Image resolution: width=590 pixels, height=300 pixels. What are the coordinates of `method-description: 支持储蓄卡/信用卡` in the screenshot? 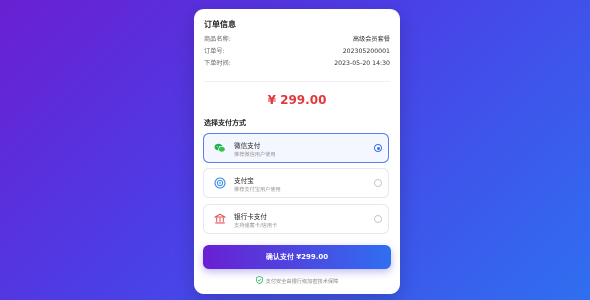 It's located at (256, 226).